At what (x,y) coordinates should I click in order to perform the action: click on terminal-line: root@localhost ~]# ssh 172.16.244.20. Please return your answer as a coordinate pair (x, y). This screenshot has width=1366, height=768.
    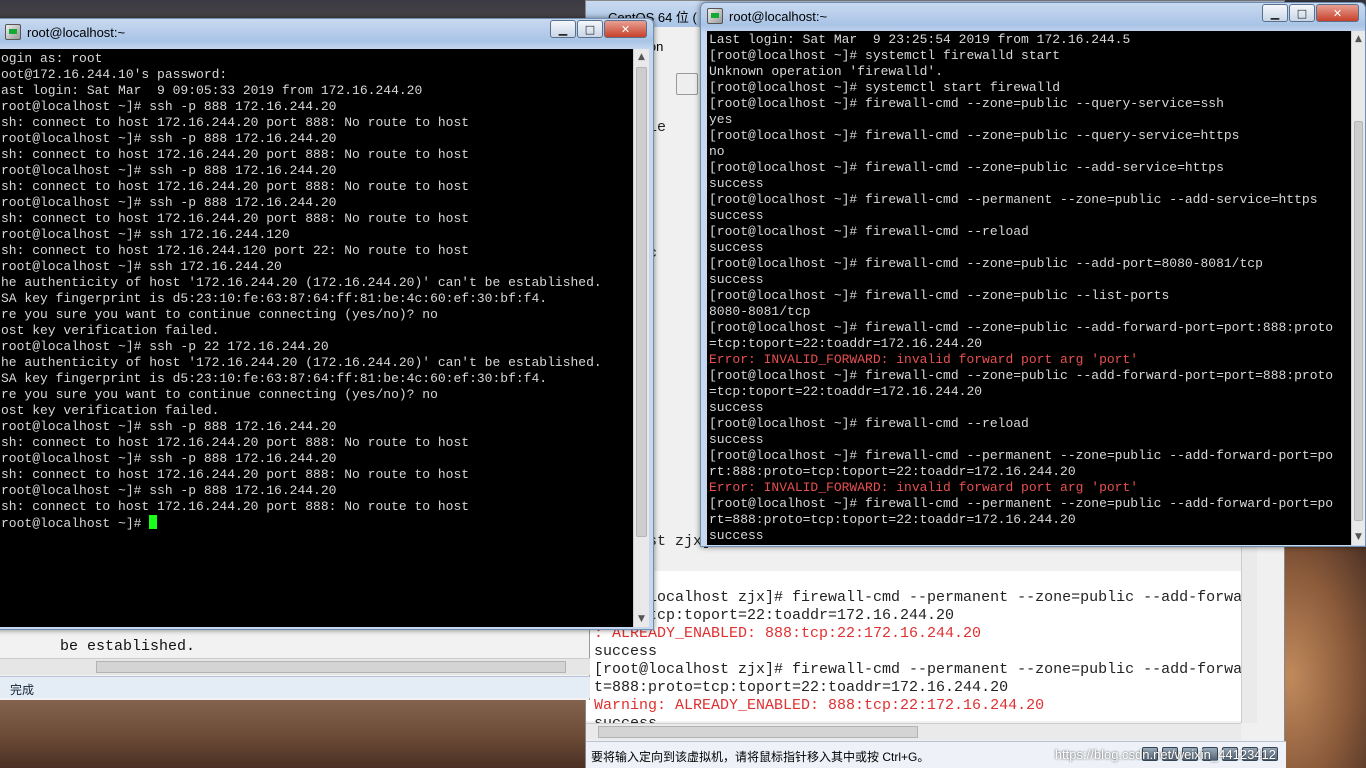
    Looking at the image, I should click on (141, 266).